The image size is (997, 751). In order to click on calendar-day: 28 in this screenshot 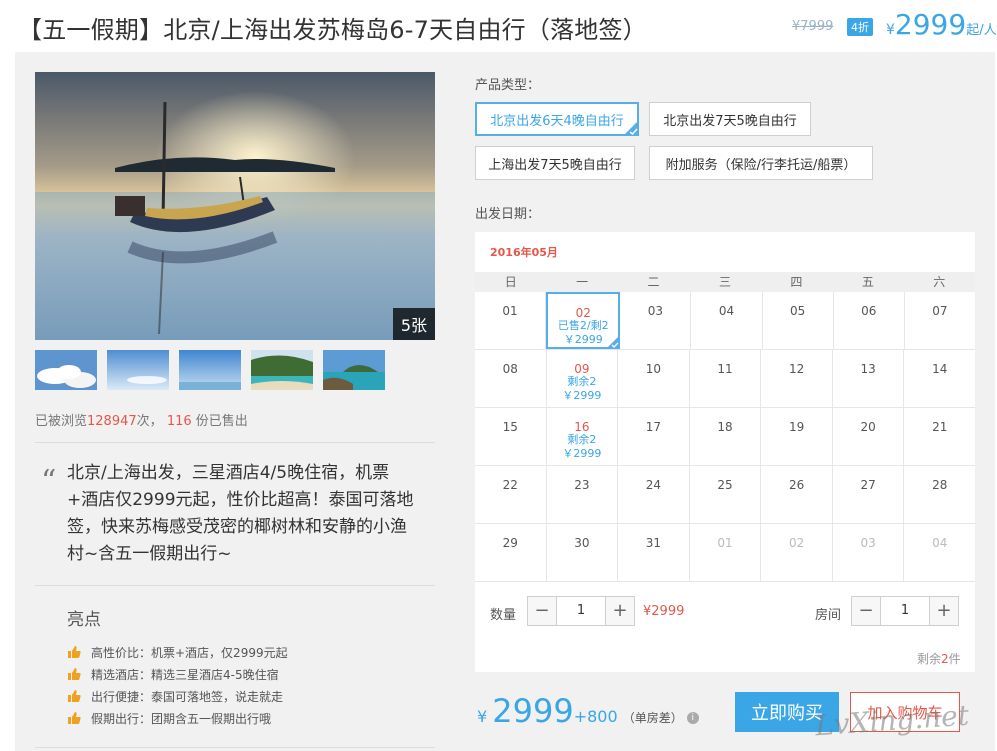, I will do `click(940, 485)`.